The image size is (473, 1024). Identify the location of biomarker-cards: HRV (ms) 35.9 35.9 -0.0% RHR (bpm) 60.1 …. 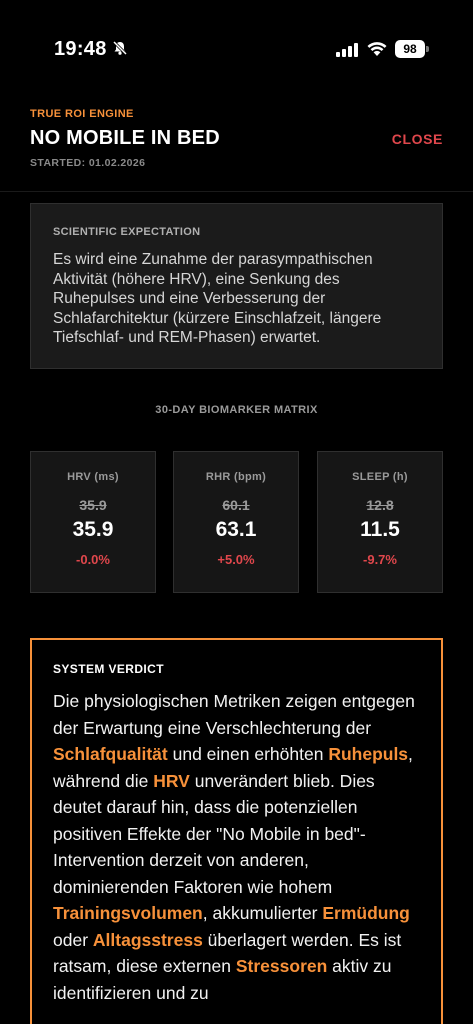
(236, 522).